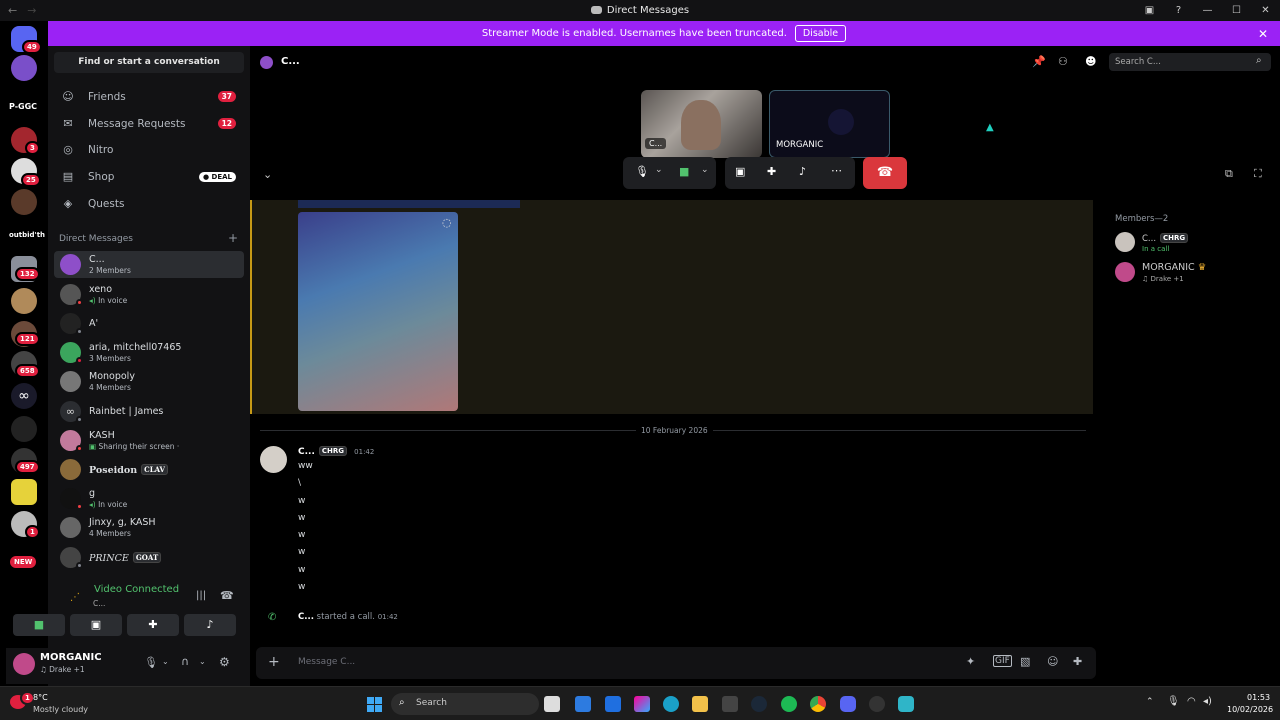 The image size is (1280, 720). I want to click on dm-item: KASH ▣ Sharing their screen ·, so click(149, 440).